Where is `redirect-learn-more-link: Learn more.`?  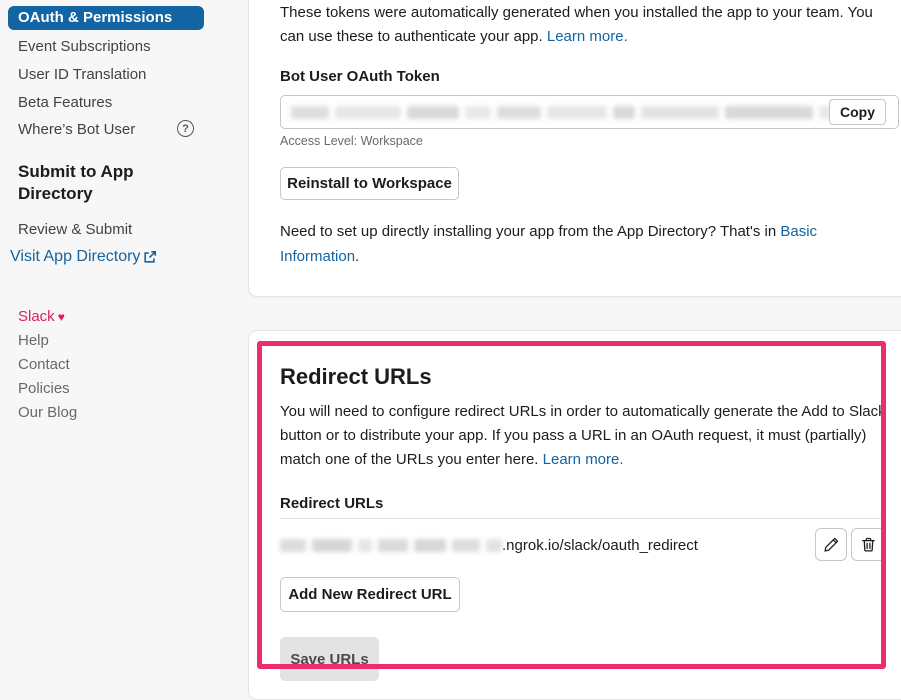
redirect-learn-more-link: Learn more. is located at coordinates (583, 459).